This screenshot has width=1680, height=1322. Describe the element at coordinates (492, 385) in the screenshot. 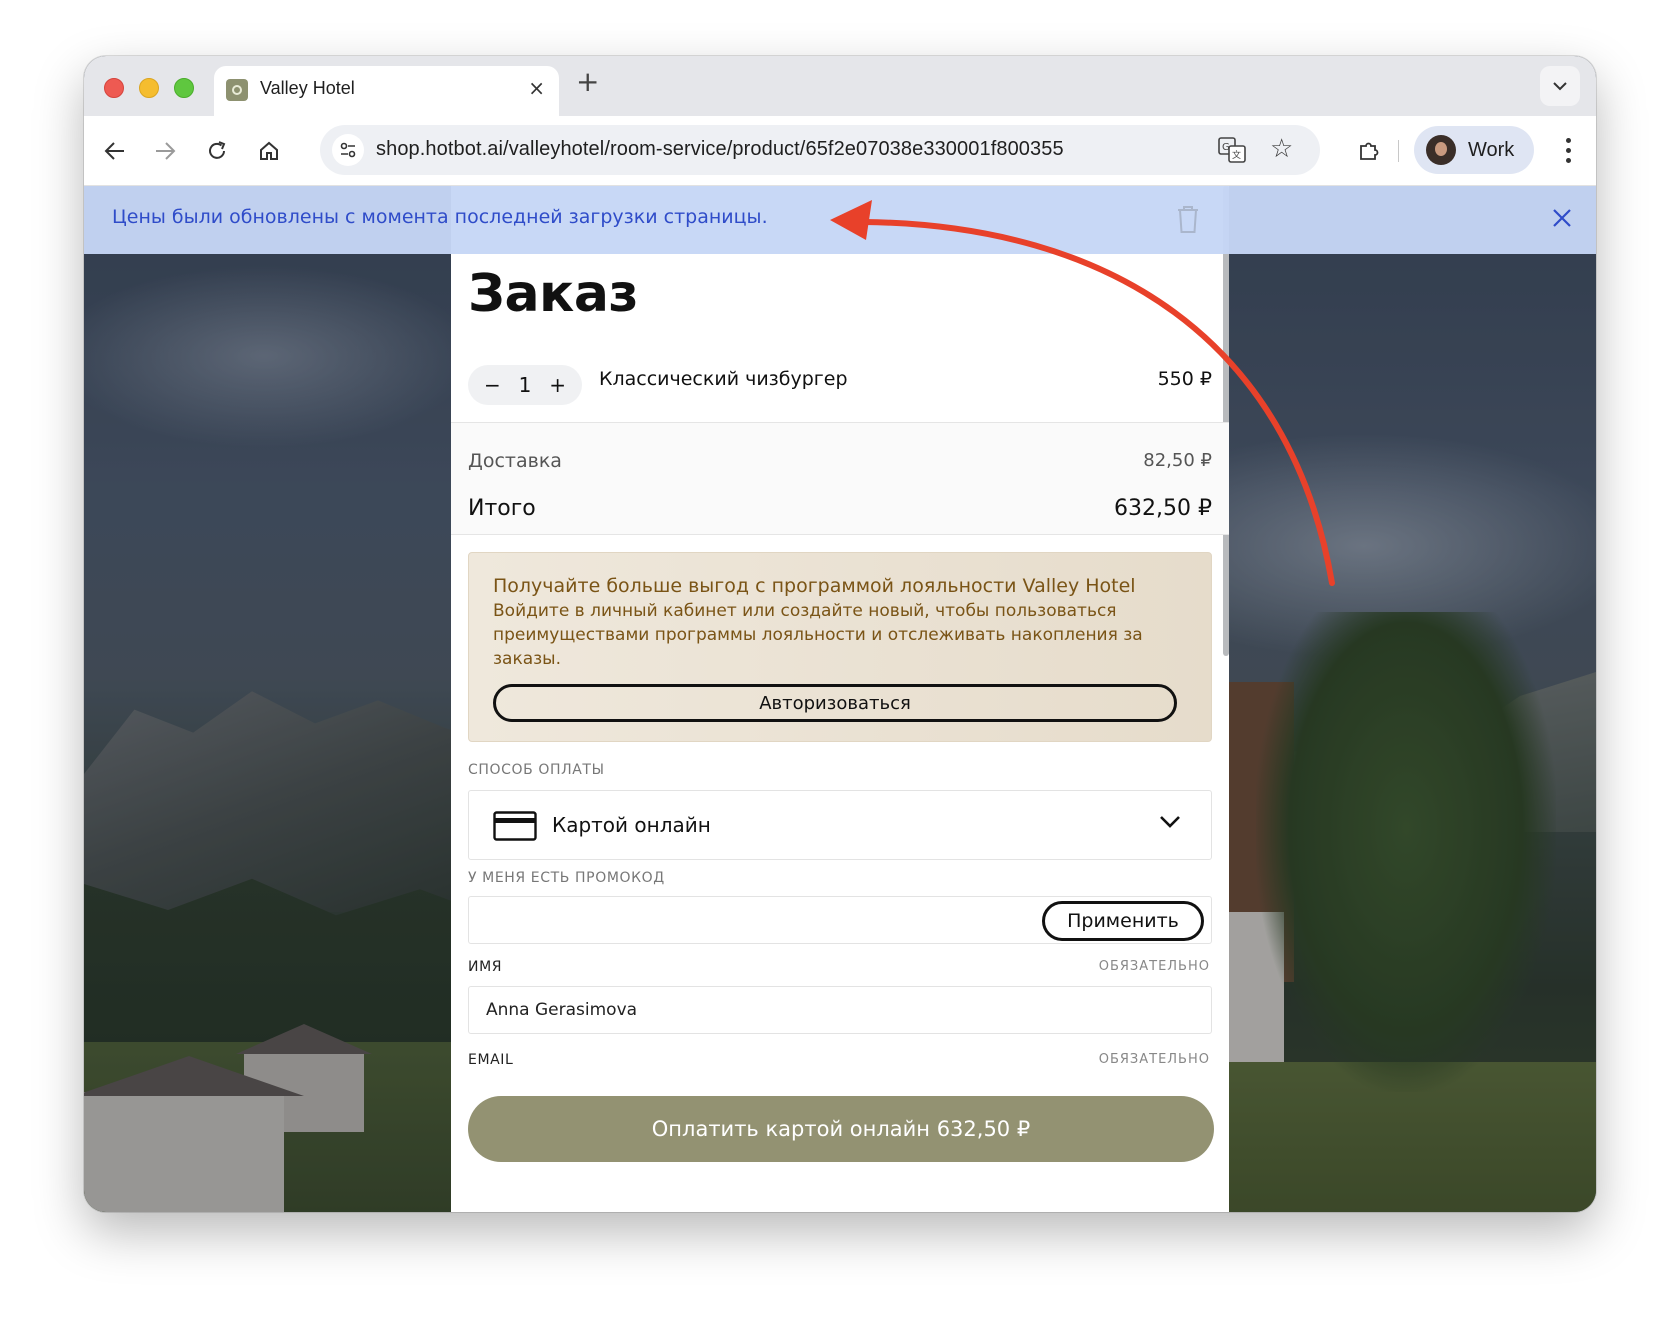

I see `decrease-quantity-button: −` at that location.